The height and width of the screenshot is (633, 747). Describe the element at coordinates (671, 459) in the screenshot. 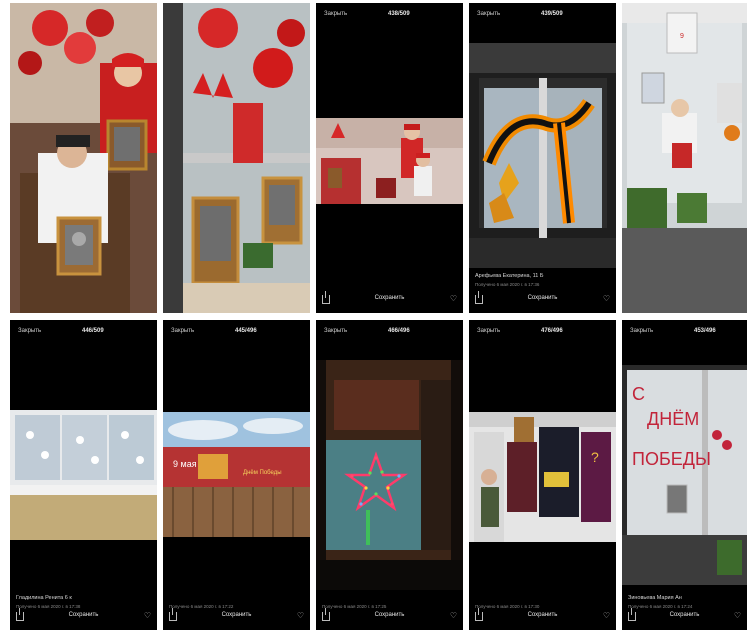

I see `window-word-3: ПОБЕДЫ` at that location.